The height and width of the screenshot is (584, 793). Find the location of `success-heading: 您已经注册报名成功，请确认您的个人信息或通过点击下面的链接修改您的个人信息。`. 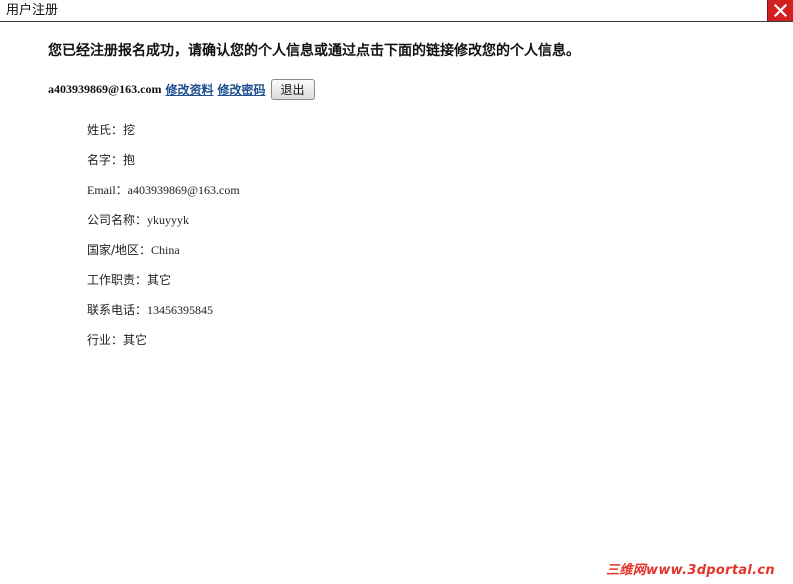

success-heading: 您已经注册报名成功，请确认您的个人信息或通过点击下面的链接修改您的个人信息。 is located at coordinates (314, 51).